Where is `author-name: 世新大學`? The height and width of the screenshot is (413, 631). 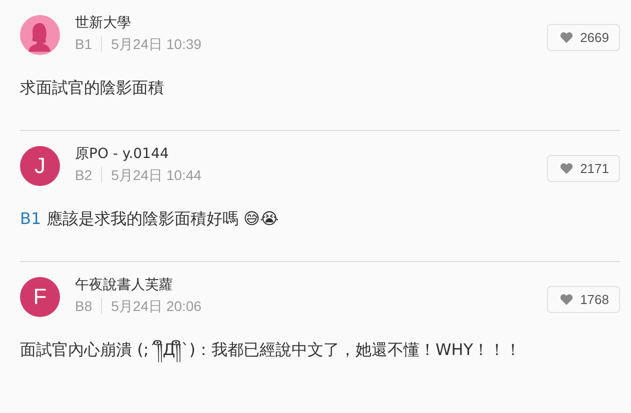 author-name: 世新大學 is located at coordinates (311, 23).